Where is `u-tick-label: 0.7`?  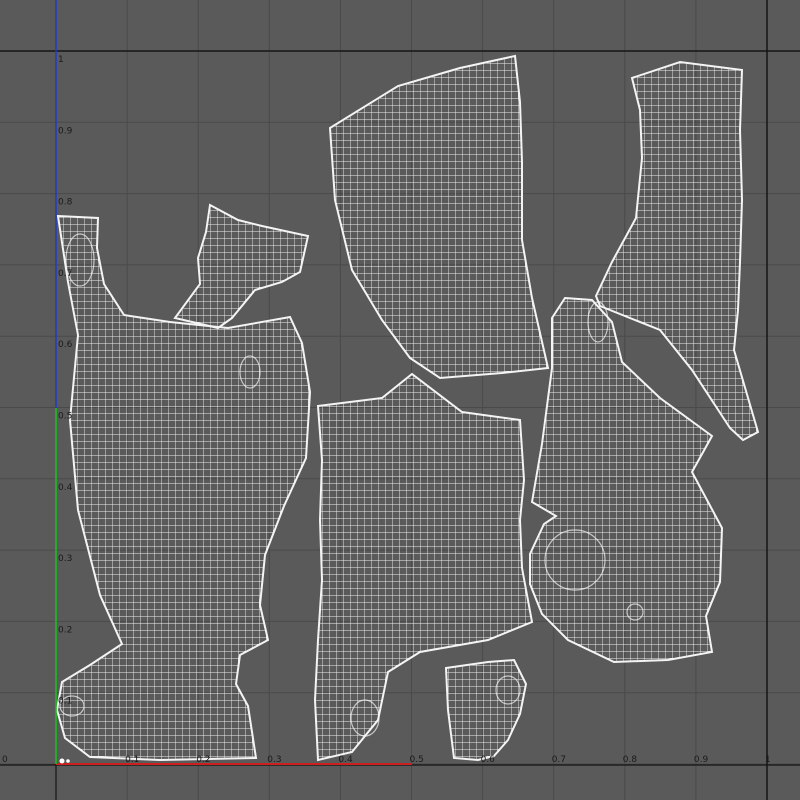
u-tick-label: 0.7 is located at coordinates (559, 760).